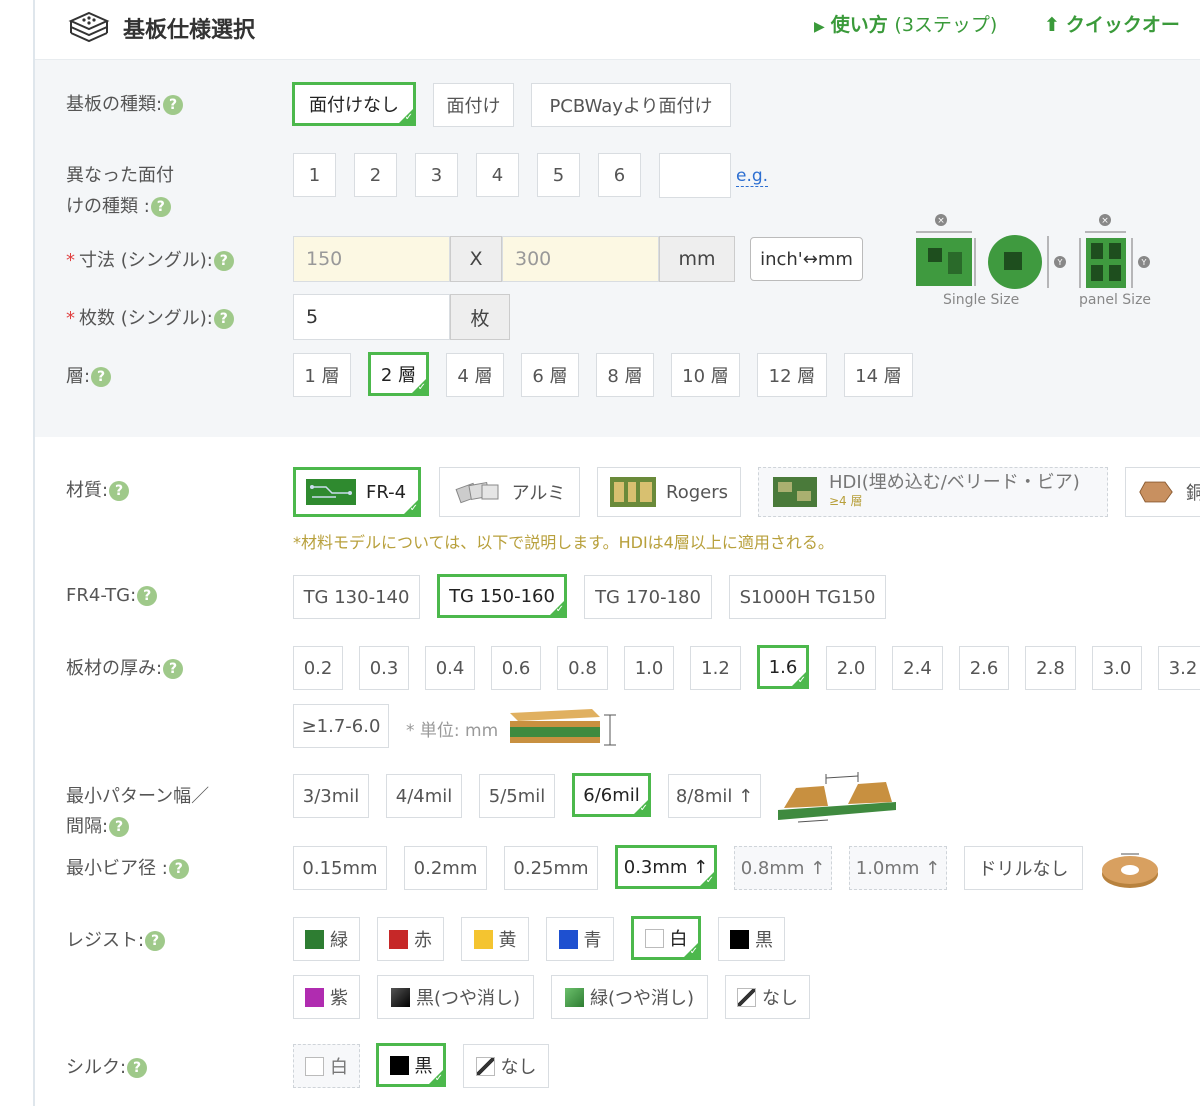 The height and width of the screenshot is (1106, 1200). Describe the element at coordinates (339, 998) in the screenshot. I see `resist-purple-label: 紫` at that location.